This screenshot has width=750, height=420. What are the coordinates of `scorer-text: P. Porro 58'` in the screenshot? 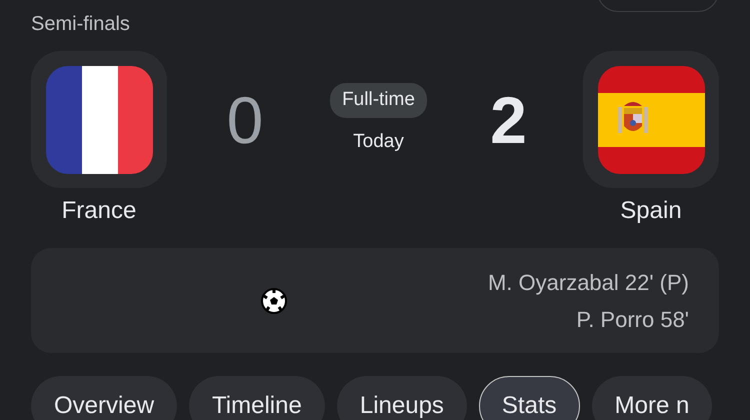 It's located at (632, 320).